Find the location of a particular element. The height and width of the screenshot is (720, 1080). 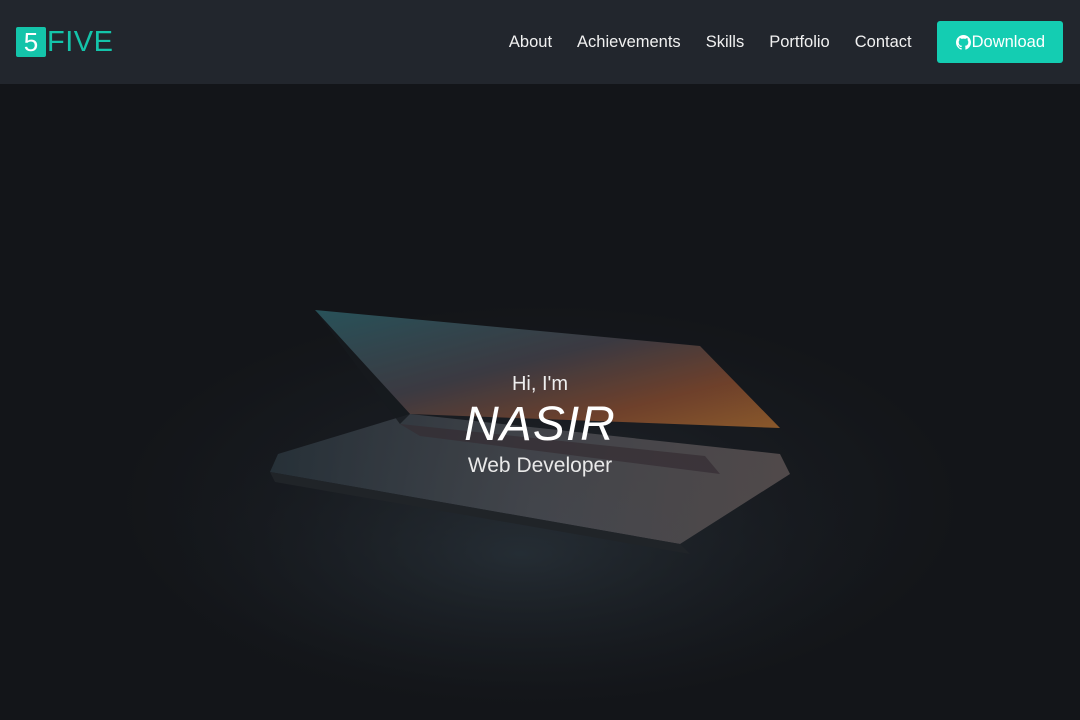

nav-link-portfolio: Portfolio is located at coordinates (799, 42).